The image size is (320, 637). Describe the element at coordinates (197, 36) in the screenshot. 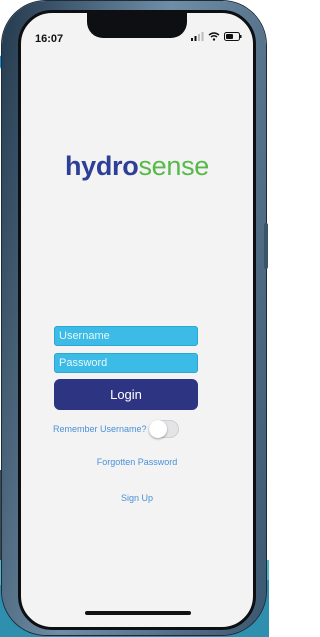

I see `signal-icon` at that location.